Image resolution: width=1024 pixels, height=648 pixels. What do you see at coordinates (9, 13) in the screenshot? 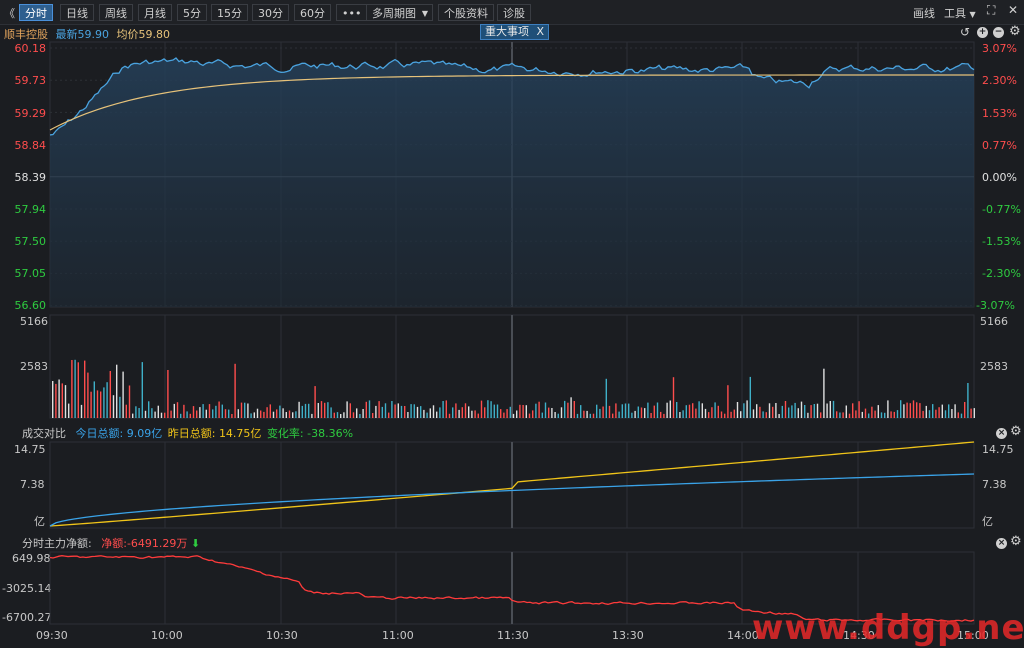
I see `back-icon: 《` at bounding box center [9, 13].